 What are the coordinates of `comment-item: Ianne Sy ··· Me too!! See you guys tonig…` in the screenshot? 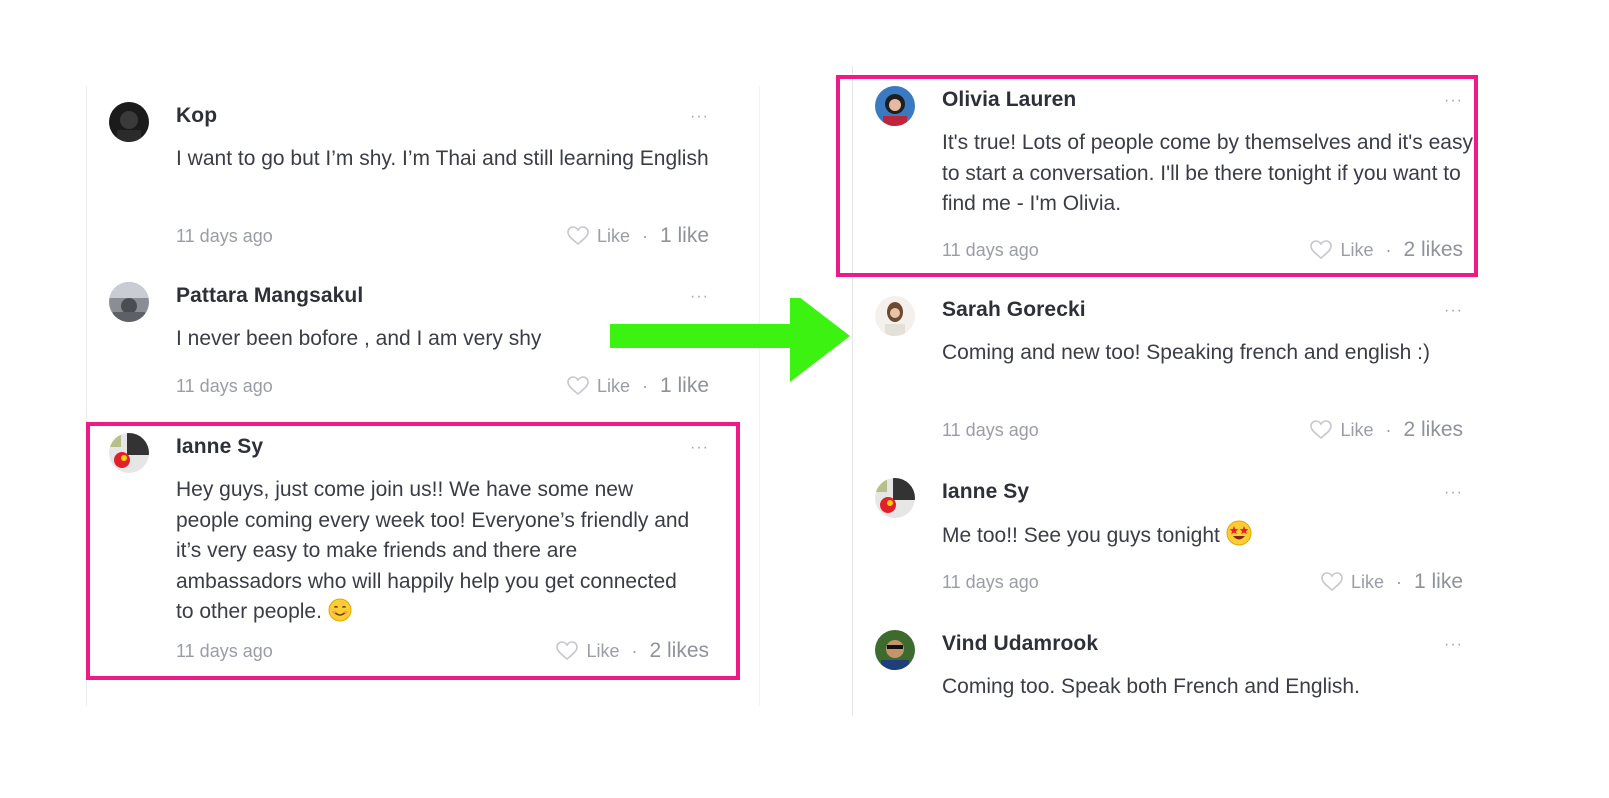 It's located at (1183, 537).